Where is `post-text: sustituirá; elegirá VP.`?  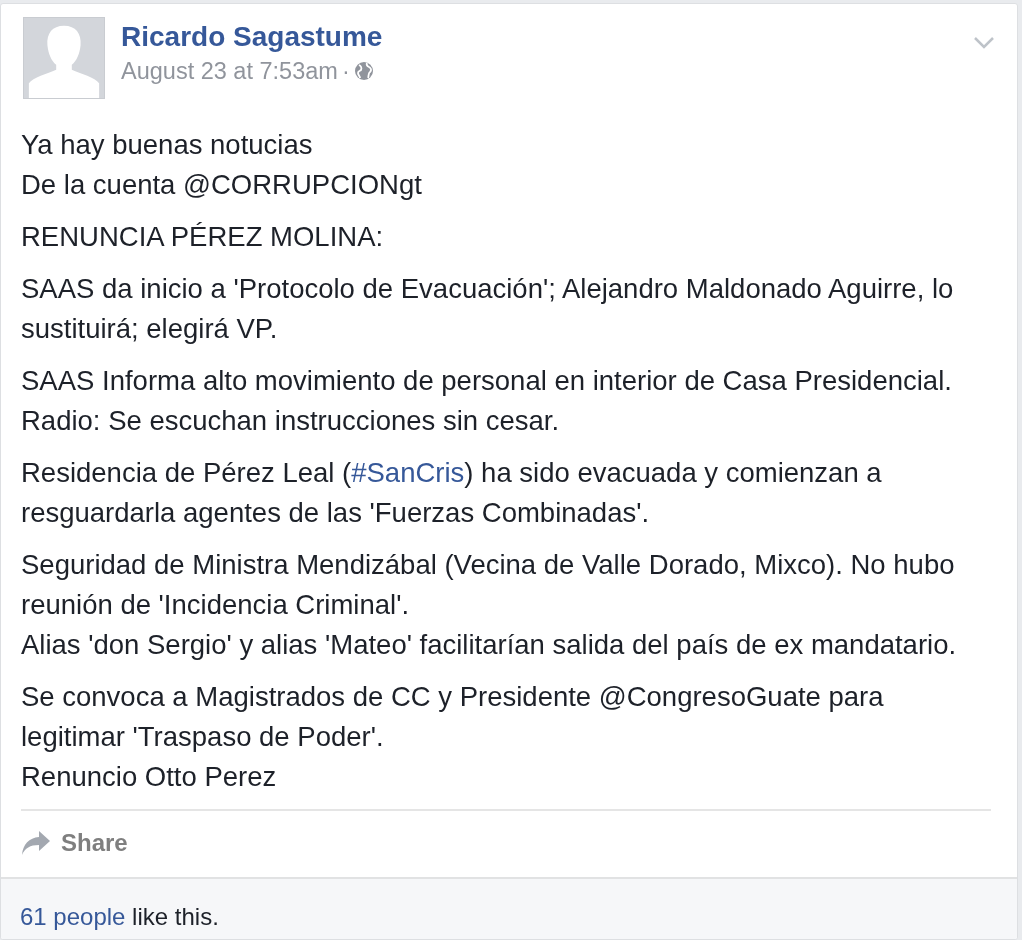 post-text: sustituirá; elegirá VP. is located at coordinates (149, 329).